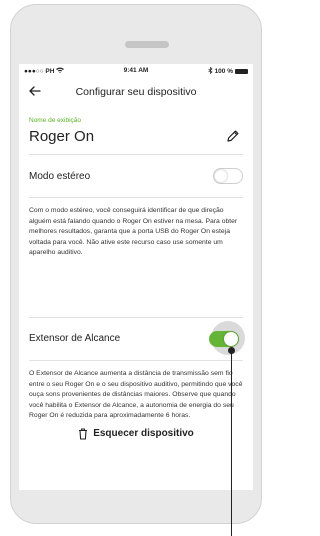 The image size is (320, 536). I want to click on stereo-toggle, so click(228, 176).